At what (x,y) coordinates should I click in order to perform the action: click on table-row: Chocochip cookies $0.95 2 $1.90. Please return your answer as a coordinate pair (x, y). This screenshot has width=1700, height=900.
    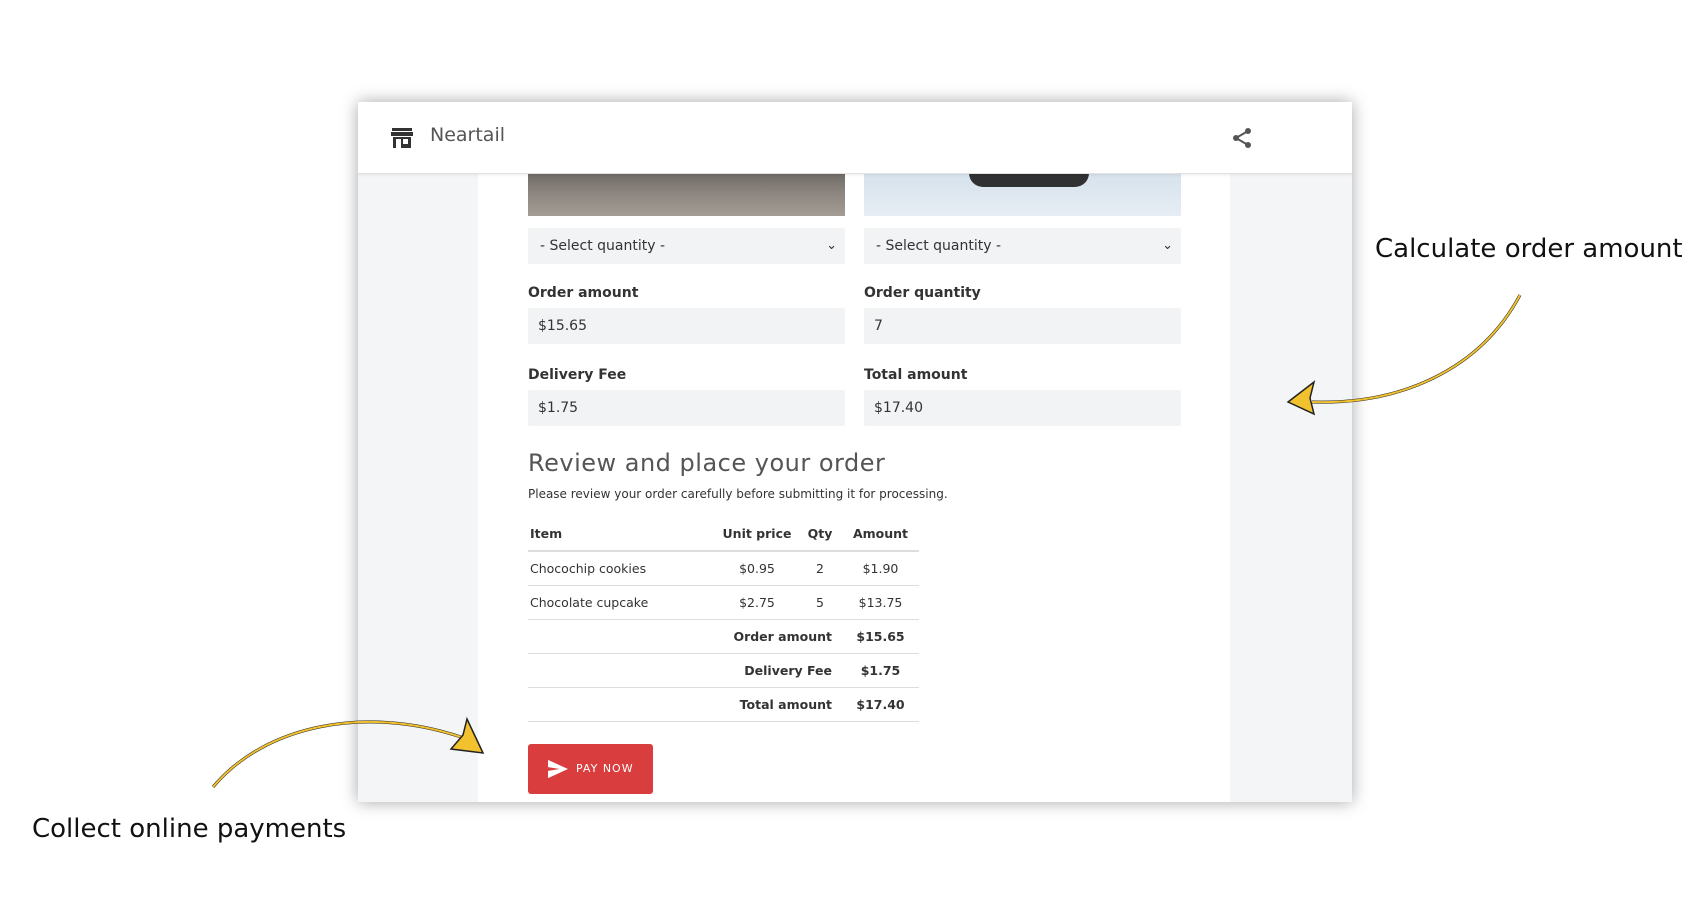
    Looking at the image, I should click on (723, 568).